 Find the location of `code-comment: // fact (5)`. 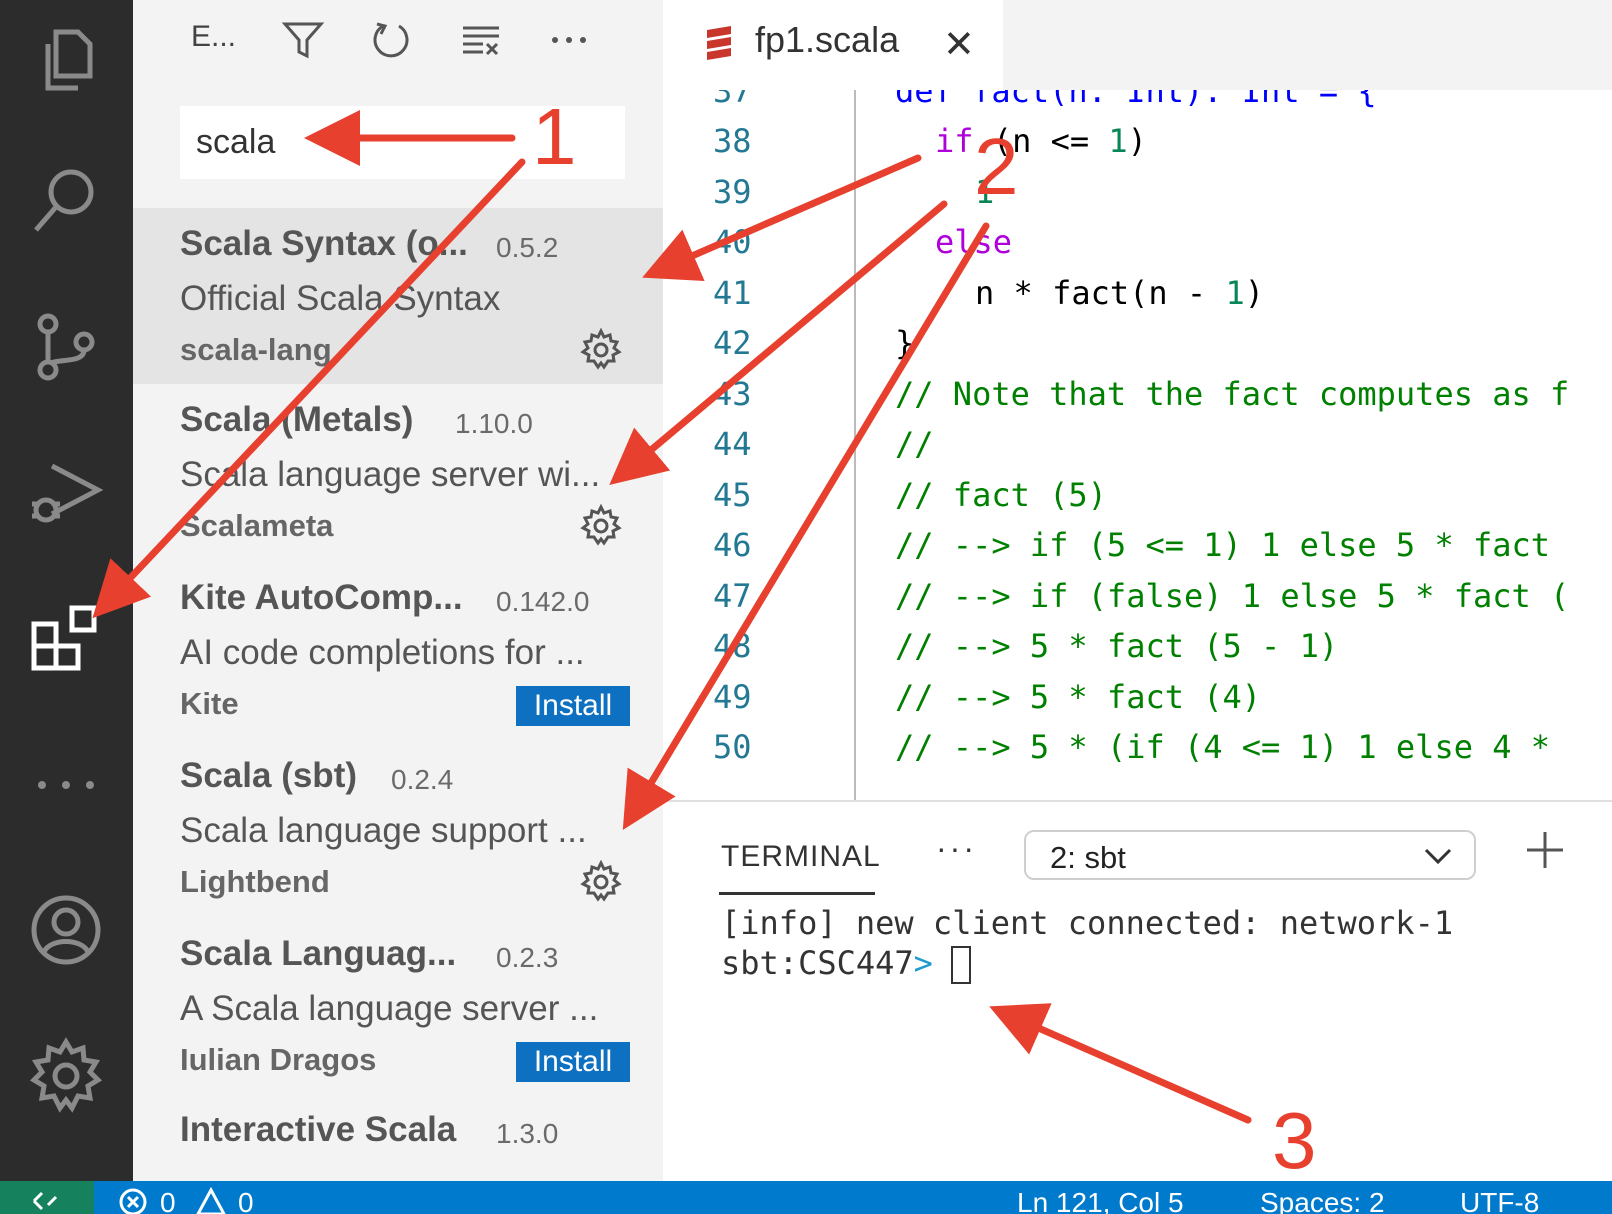

code-comment: // fact (5) is located at coordinates (1001, 495).